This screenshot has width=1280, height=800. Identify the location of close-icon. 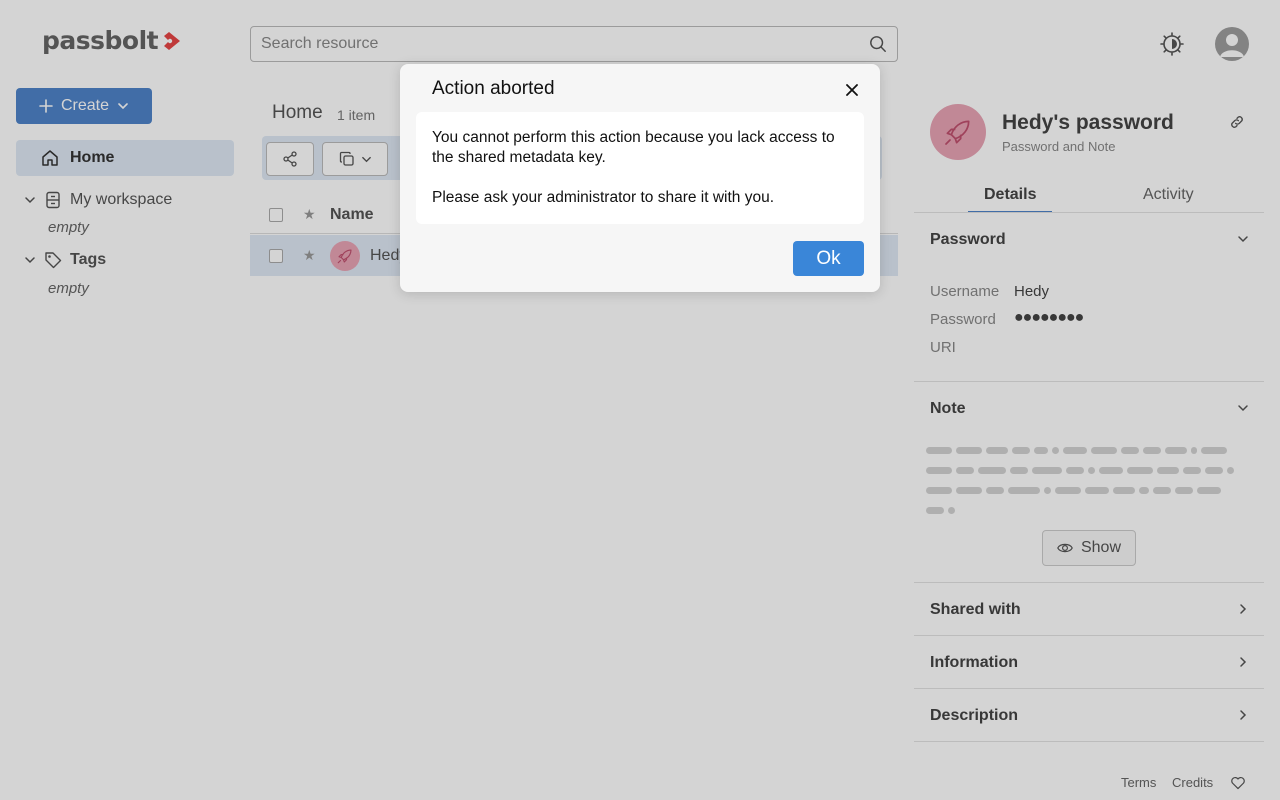
(852, 90).